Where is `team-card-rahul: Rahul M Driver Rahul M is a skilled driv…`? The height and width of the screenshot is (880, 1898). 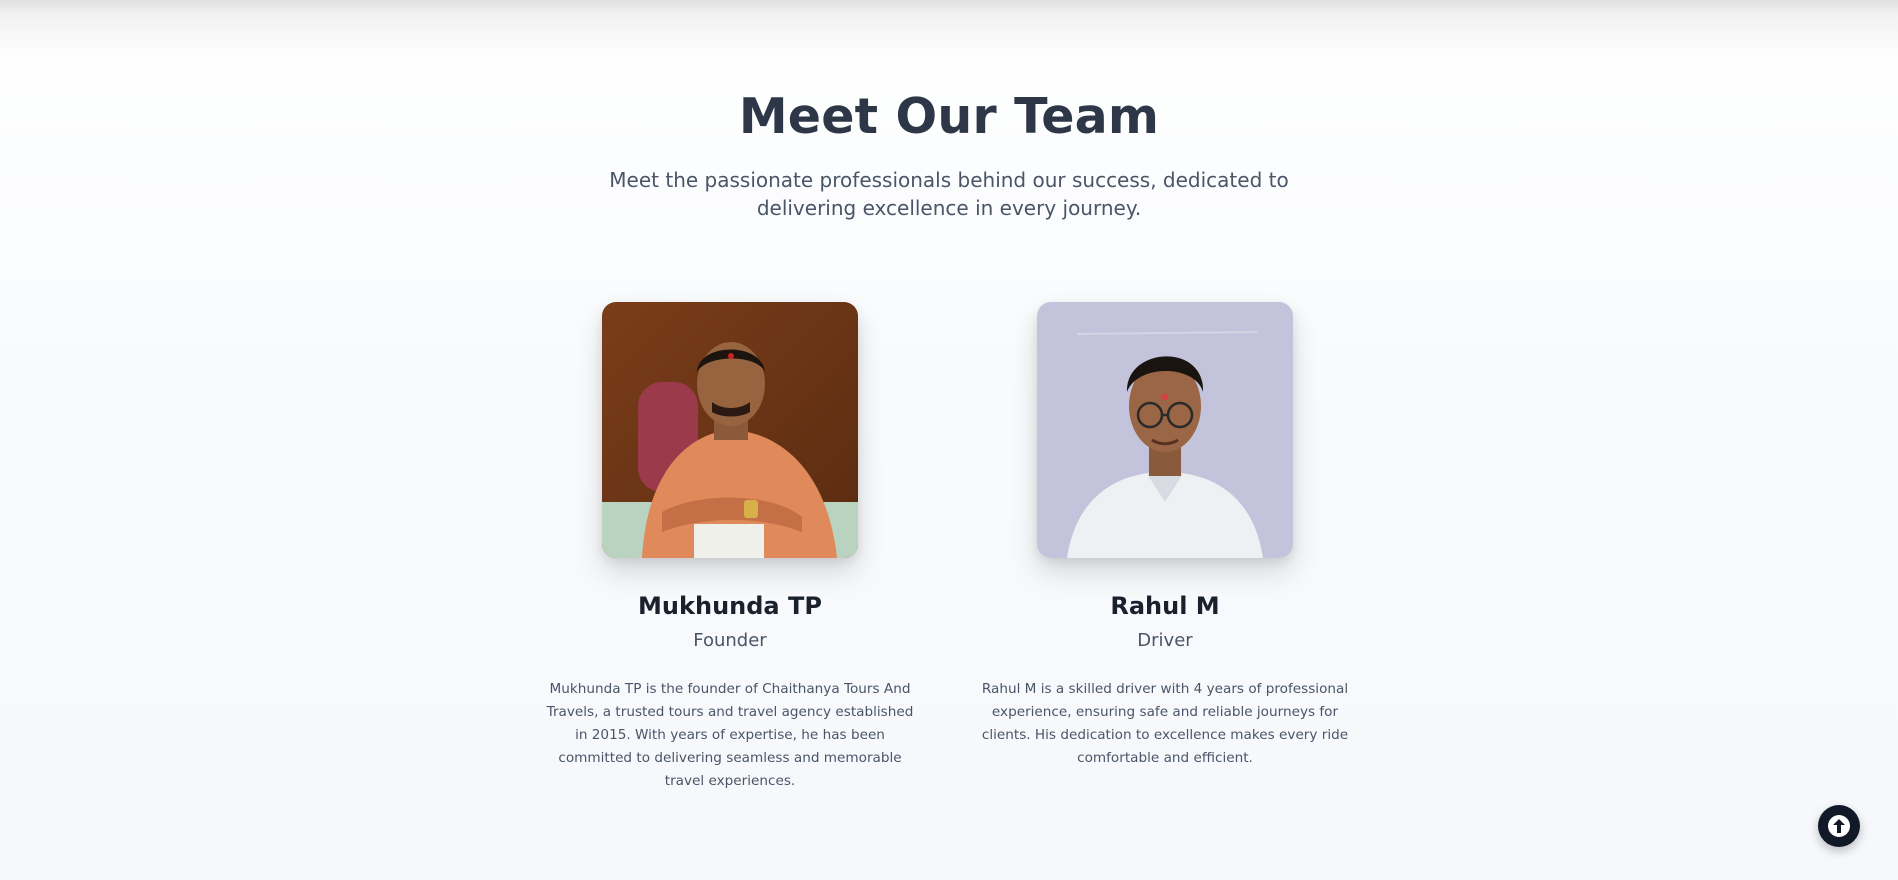
team-card-rahul: Rahul M Driver Rahul M is a skilled driv… is located at coordinates (1165, 536).